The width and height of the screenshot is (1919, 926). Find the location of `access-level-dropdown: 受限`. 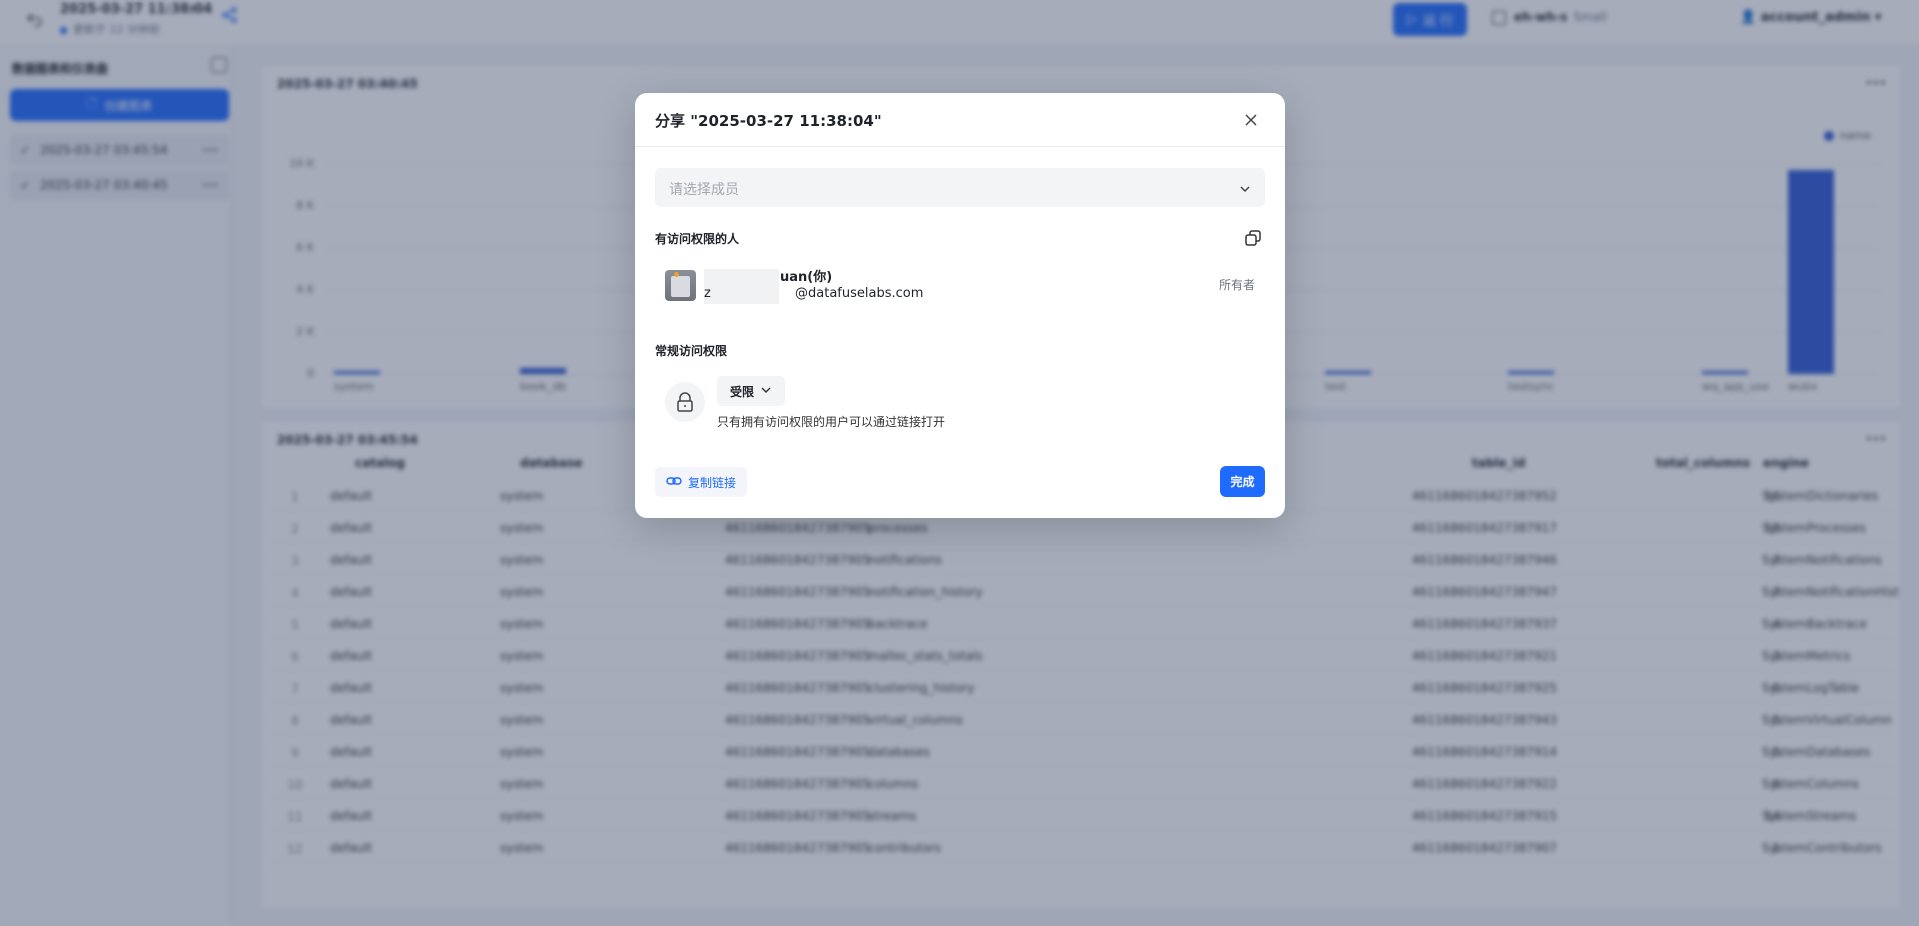

access-level-dropdown: 受限 is located at coordinates (751, 391).